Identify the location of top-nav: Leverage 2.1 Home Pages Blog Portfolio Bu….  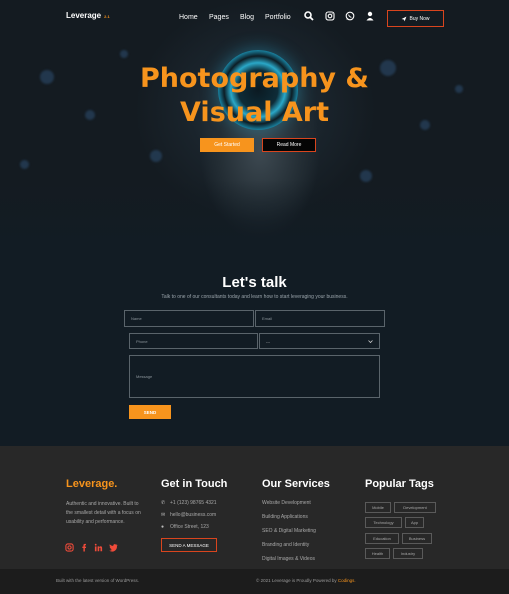
(254, 18).